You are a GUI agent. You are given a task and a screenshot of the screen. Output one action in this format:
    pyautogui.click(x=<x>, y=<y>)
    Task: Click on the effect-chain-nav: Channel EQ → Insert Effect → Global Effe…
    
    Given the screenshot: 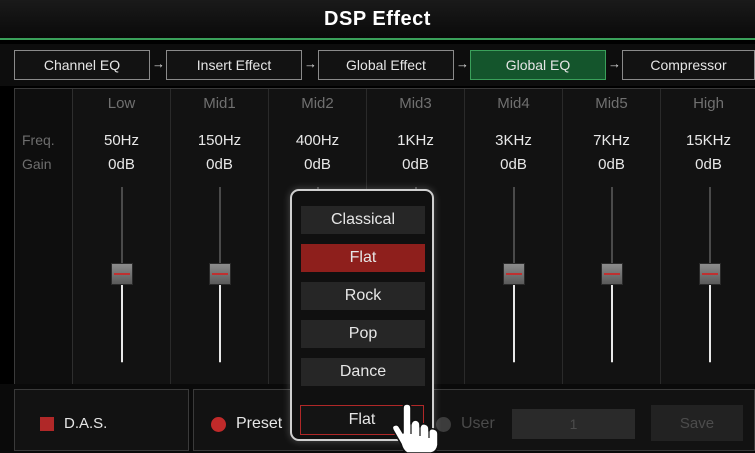 What is the action you would take?
    pyautogui.click(x=377, y=65)
    